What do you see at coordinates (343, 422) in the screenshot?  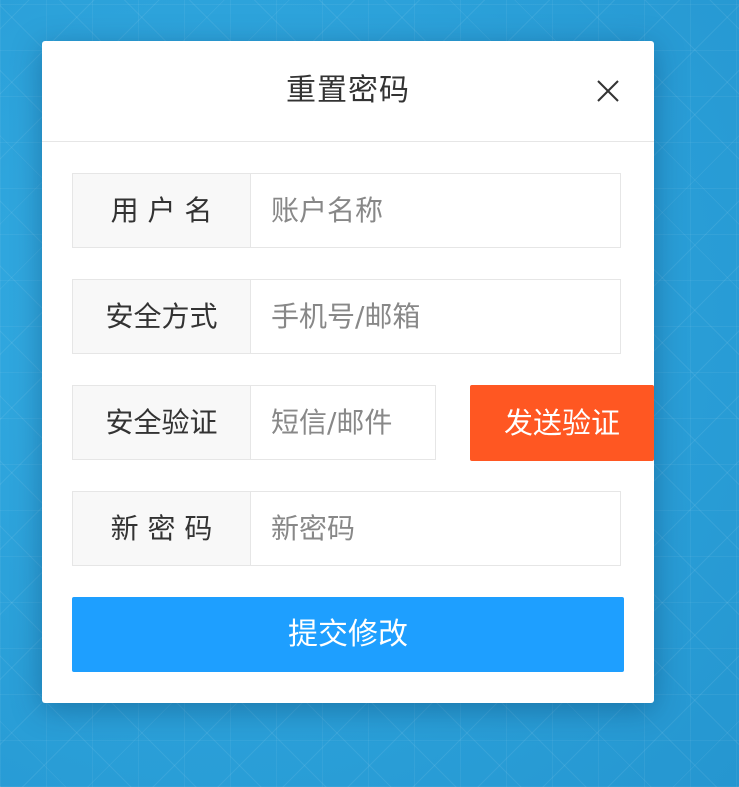 I see `verification-code-input` at bounding box center [343, 422].